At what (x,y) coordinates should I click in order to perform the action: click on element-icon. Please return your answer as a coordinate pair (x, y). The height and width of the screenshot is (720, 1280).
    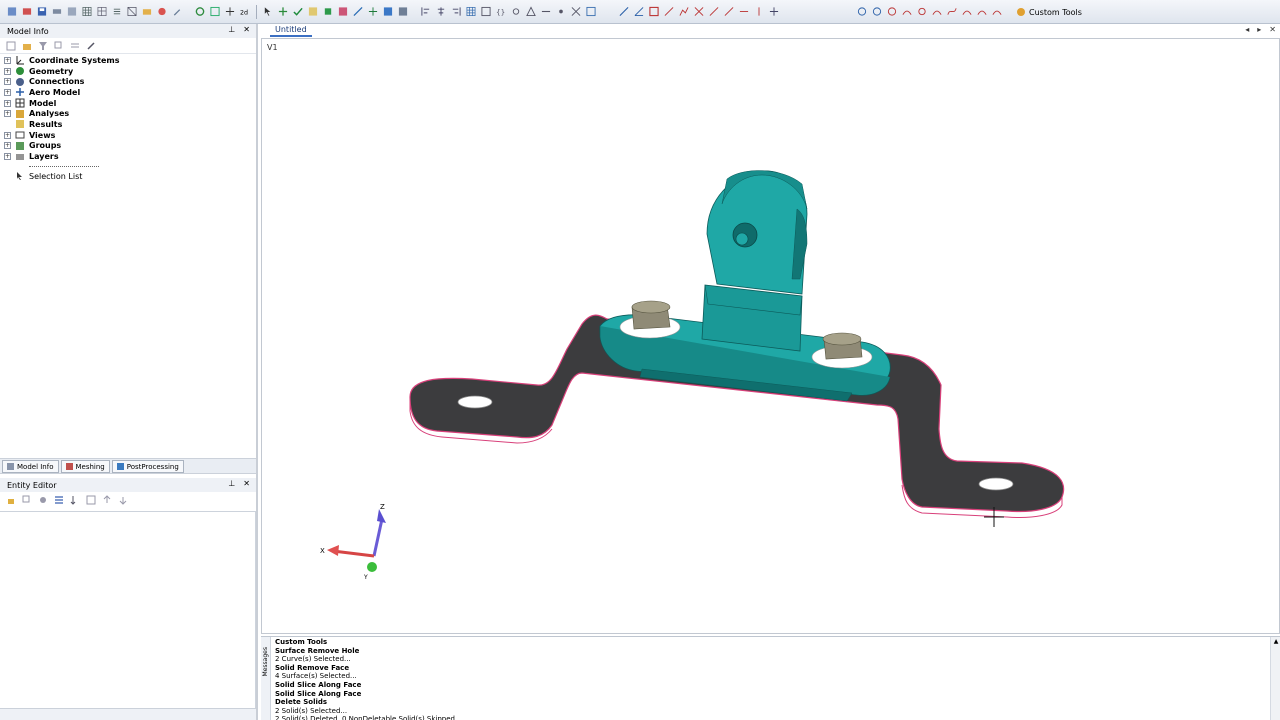
    Looking at the image, I should click on (531, 11).